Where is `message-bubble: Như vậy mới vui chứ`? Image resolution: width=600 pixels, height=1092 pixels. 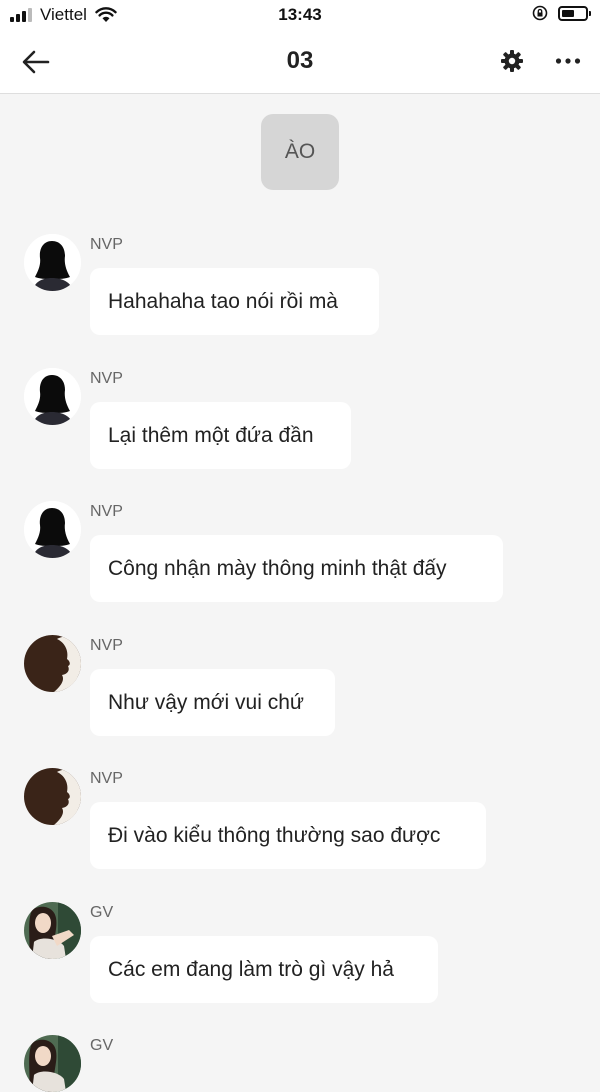 message-bubble: Như vậy mới vui chứ is located at coordinates (212, 702).